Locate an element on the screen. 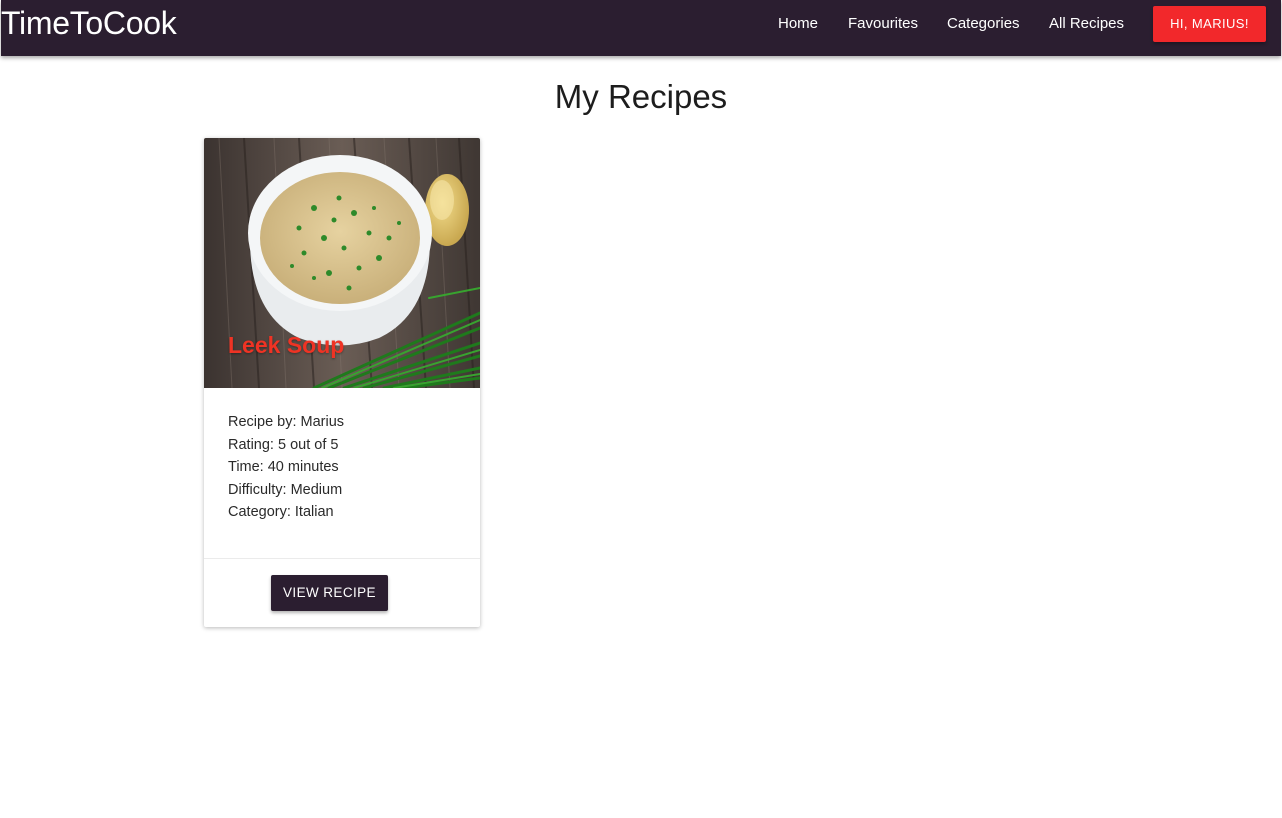 The width and height of the screenshot is (1282, 818). nav-link-all-recipes: All Recipes is located at coordinates (1086, 24).